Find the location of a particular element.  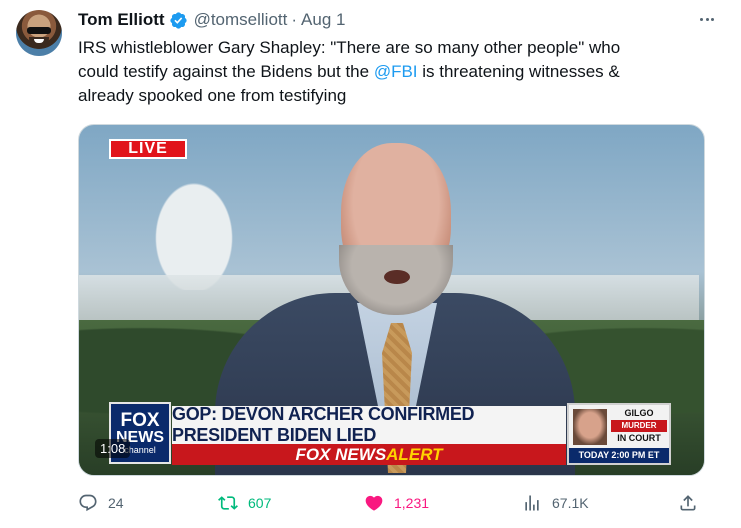

video-timestamp: 1:08 is located at coordinates (113, 448).